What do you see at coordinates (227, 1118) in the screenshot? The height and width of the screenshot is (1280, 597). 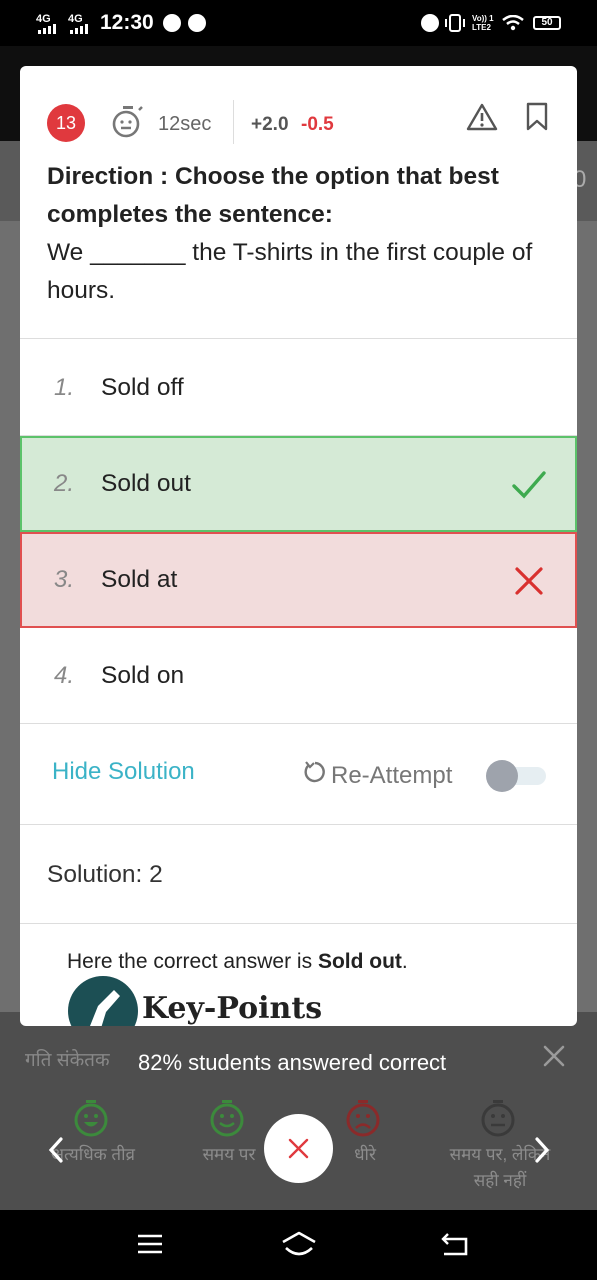 I see `smile-face-icon` at bounding box center [227, 1118].